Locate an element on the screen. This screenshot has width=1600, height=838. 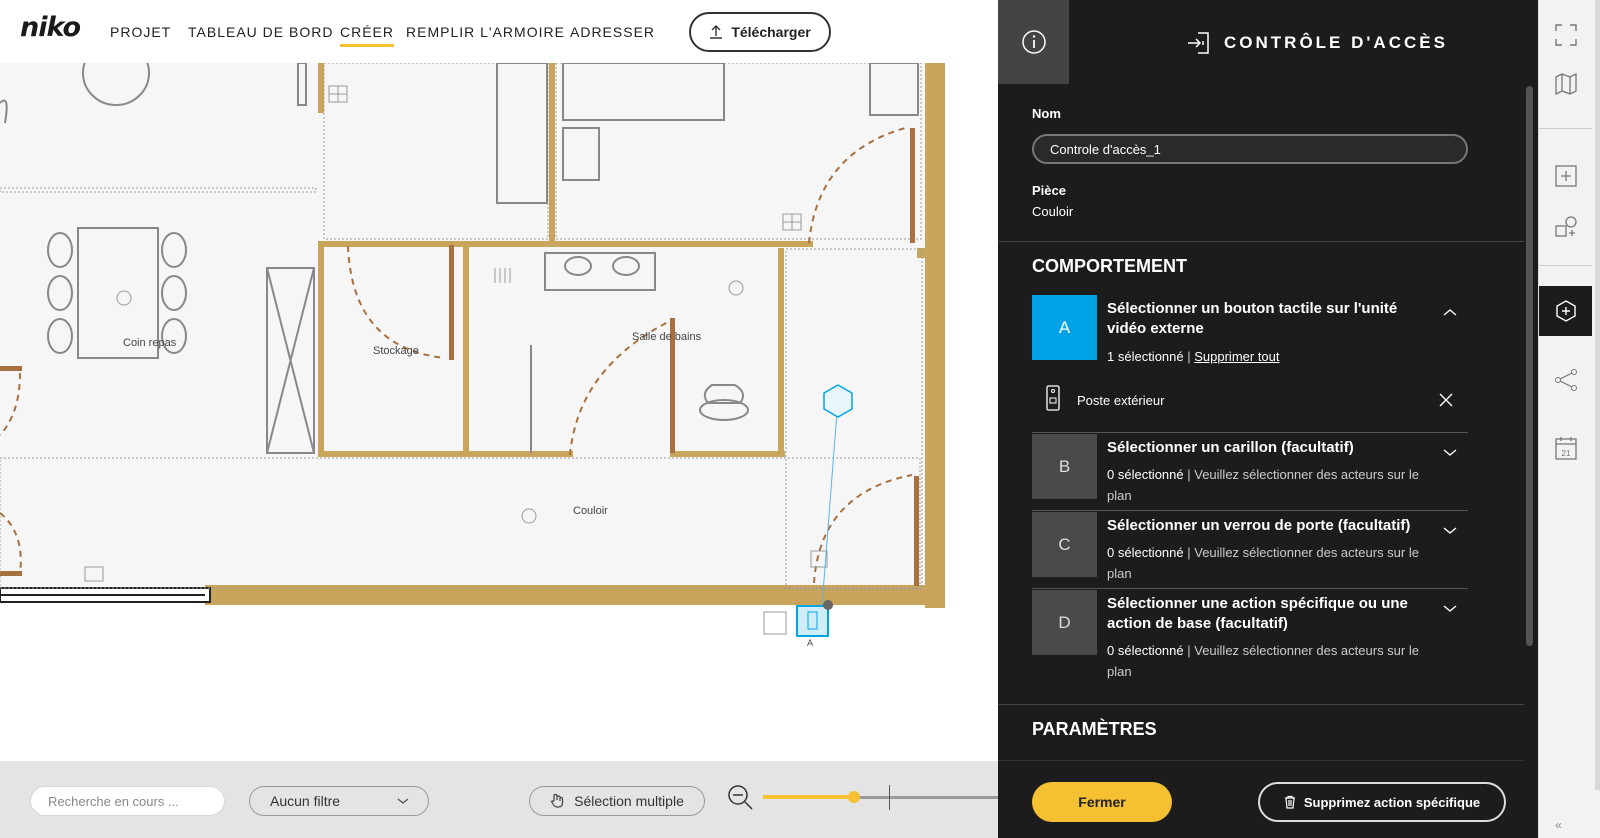
delete-specific-action-label: Supprimez action spécifique is located at coordinates (1392, 802).